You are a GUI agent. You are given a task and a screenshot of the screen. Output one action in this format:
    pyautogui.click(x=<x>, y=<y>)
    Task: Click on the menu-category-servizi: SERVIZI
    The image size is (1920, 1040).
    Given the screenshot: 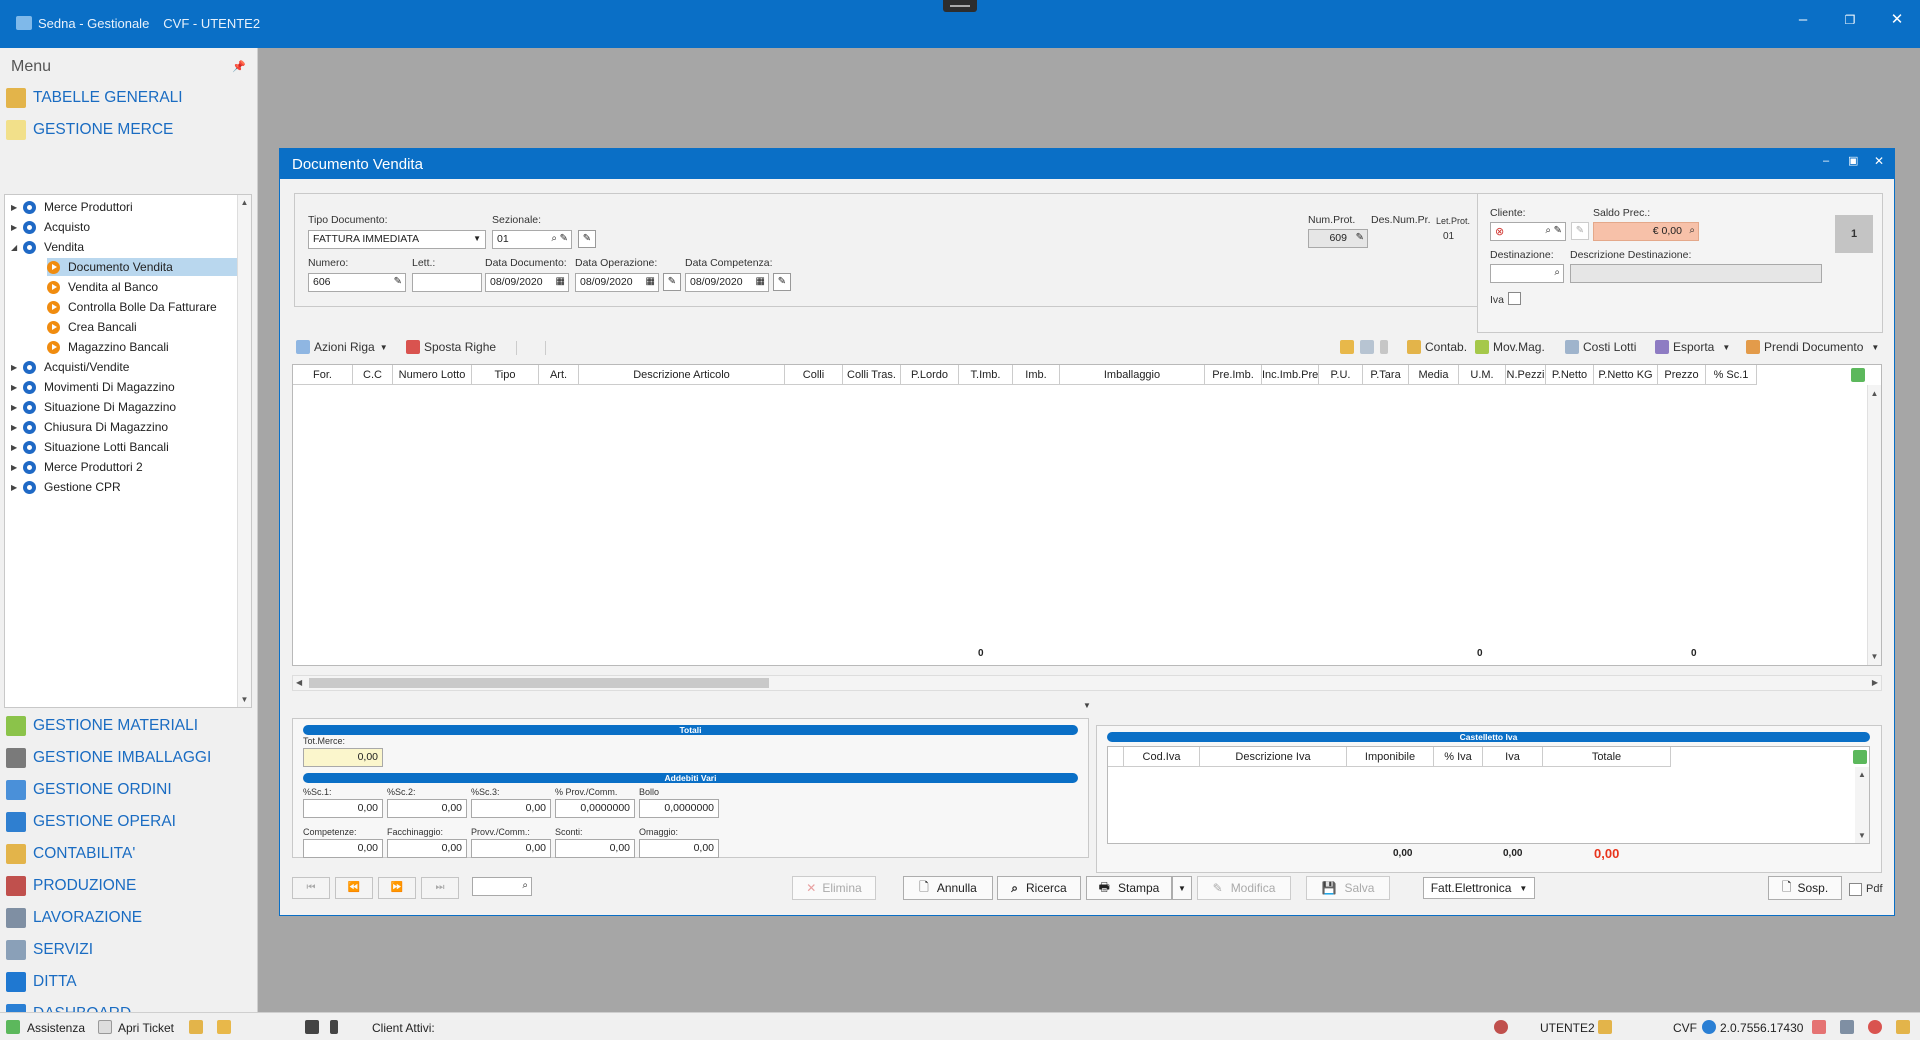 What is the action you would take?
    pyautogui.click(x=49, y=950)
    